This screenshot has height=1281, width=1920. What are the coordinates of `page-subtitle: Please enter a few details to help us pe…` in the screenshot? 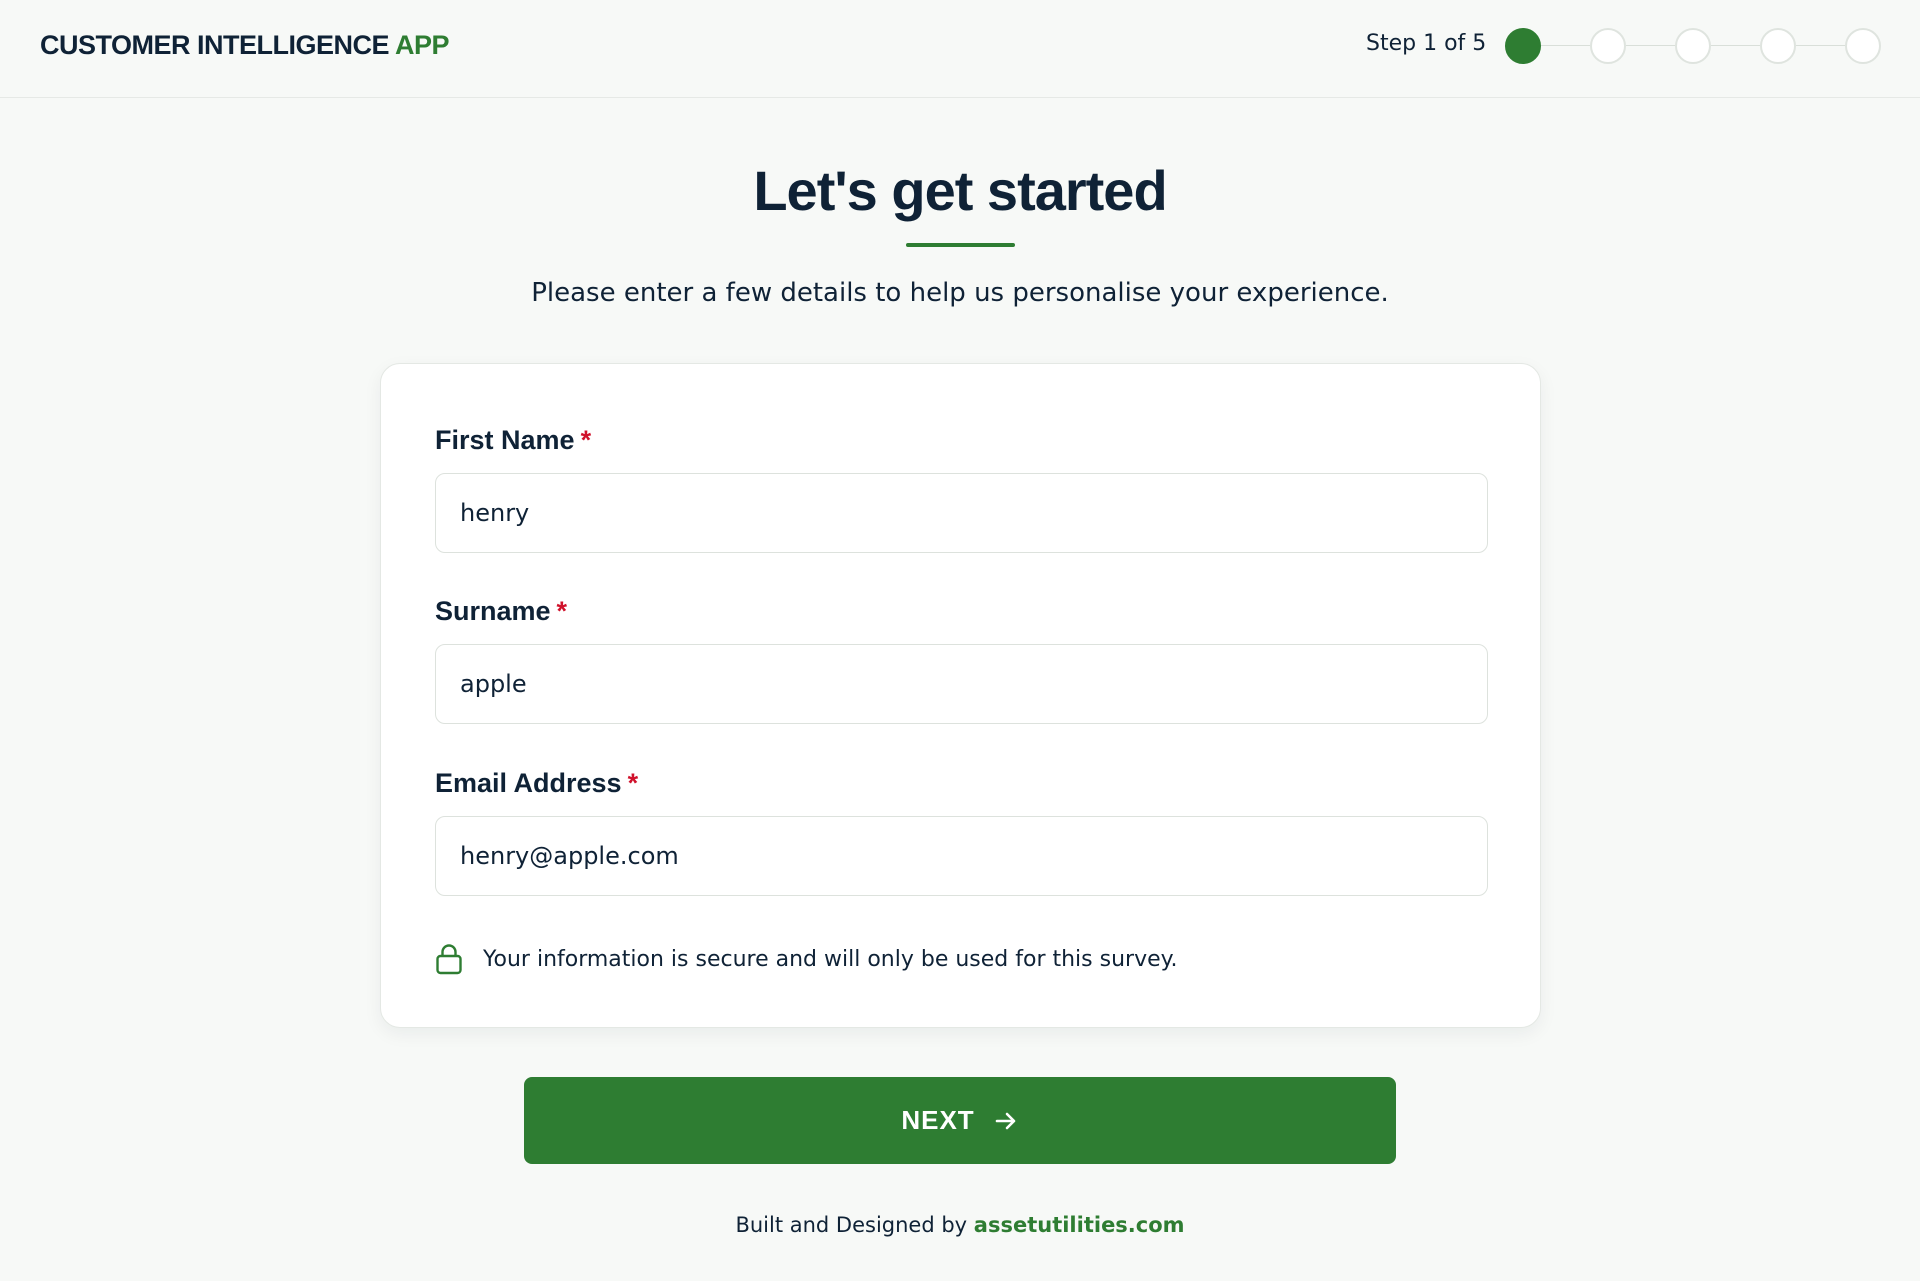 It's located at (960, 293).